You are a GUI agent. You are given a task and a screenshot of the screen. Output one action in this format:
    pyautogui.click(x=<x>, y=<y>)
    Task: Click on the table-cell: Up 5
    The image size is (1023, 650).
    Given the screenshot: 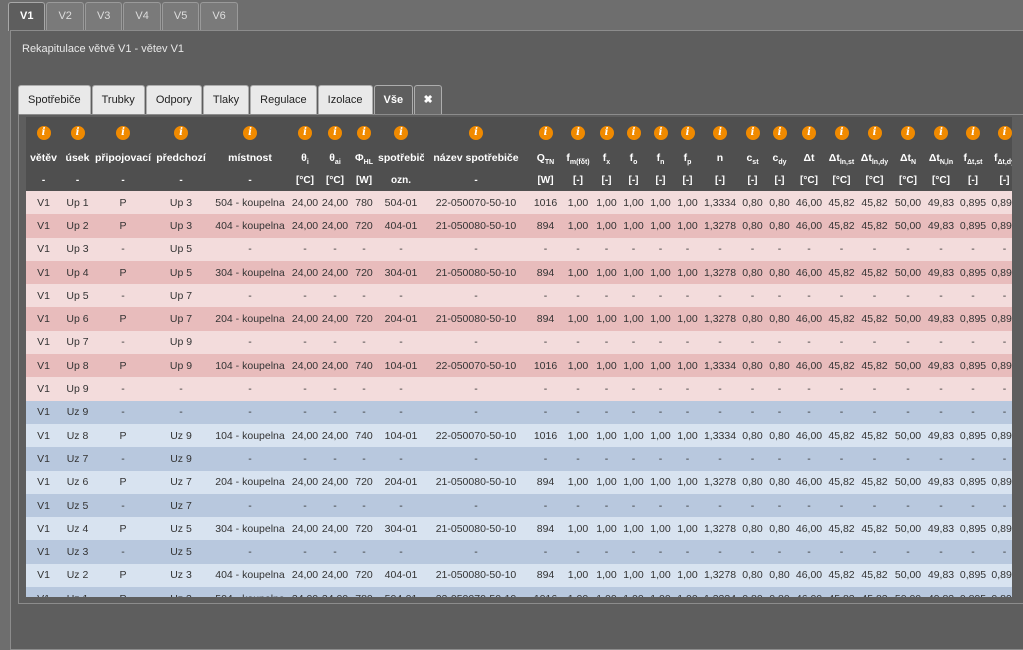 What is the action you would take?
    pyautogui.click(x=181, y=272)
    